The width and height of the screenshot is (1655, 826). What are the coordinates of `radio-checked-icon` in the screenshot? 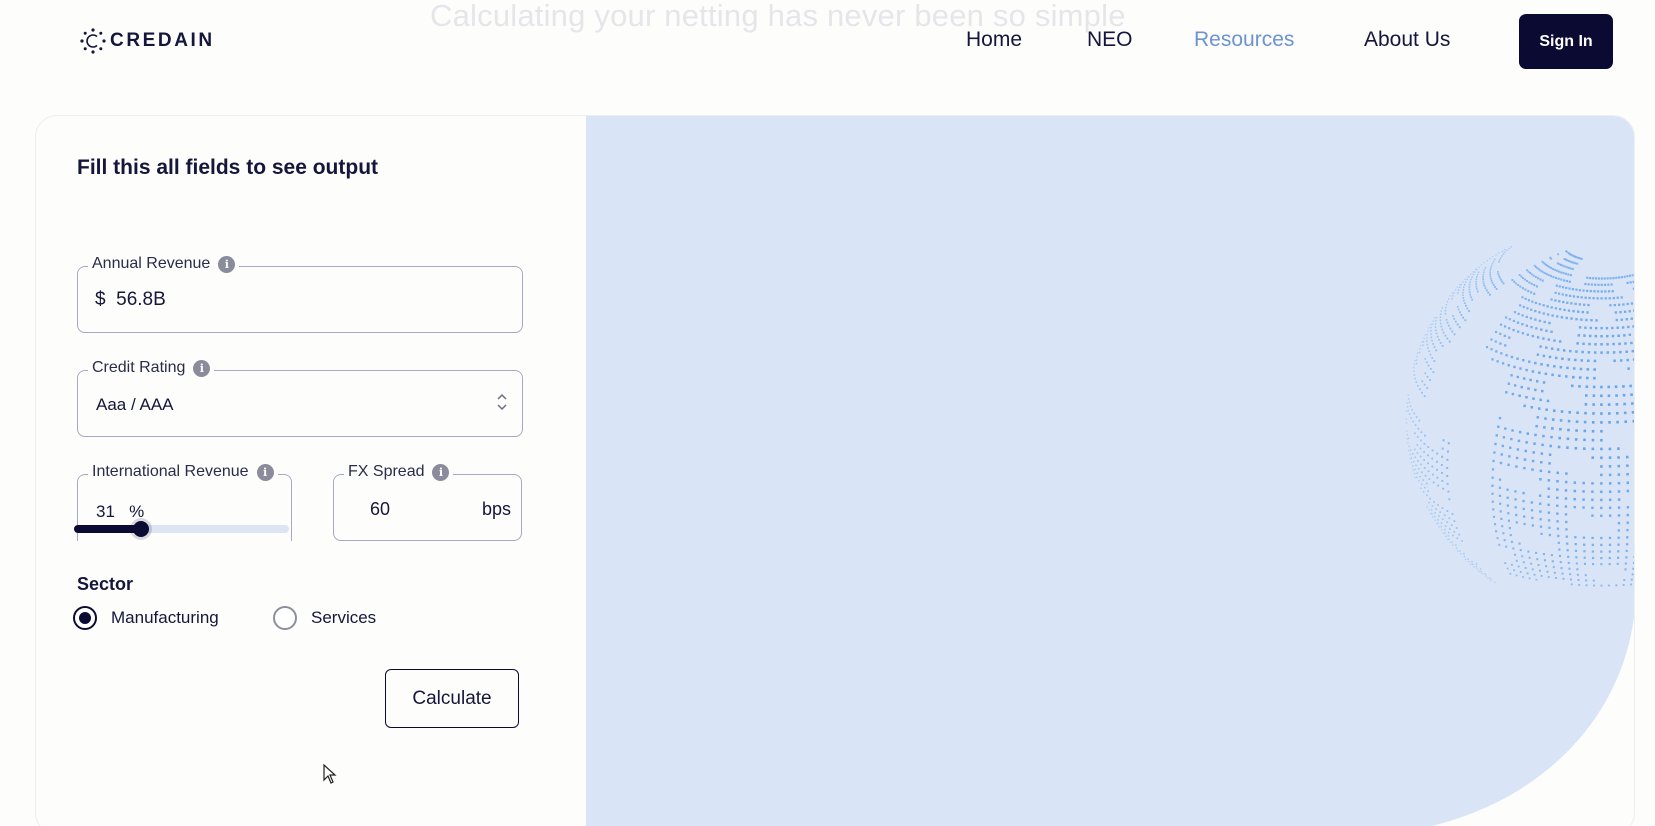 It's located at (85, 618).